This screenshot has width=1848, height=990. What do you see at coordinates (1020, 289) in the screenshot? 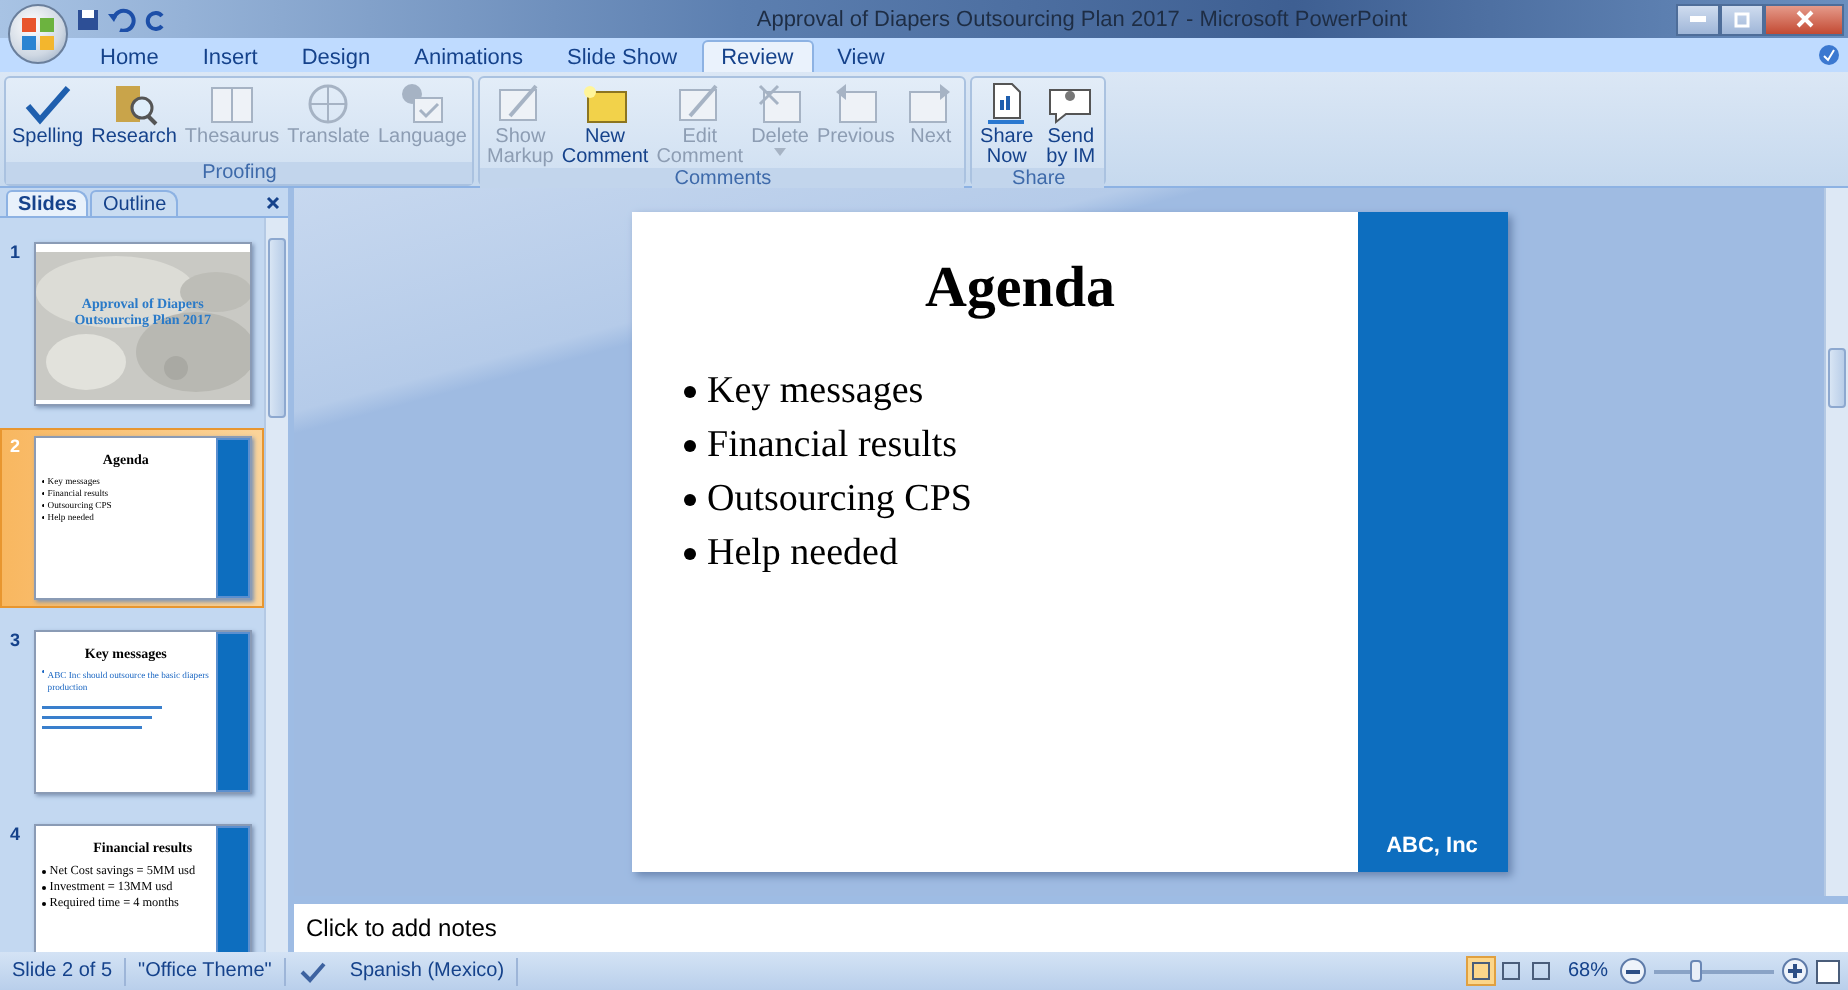
I see `slide-title: Agenda` at bounding box center [1020, 289].